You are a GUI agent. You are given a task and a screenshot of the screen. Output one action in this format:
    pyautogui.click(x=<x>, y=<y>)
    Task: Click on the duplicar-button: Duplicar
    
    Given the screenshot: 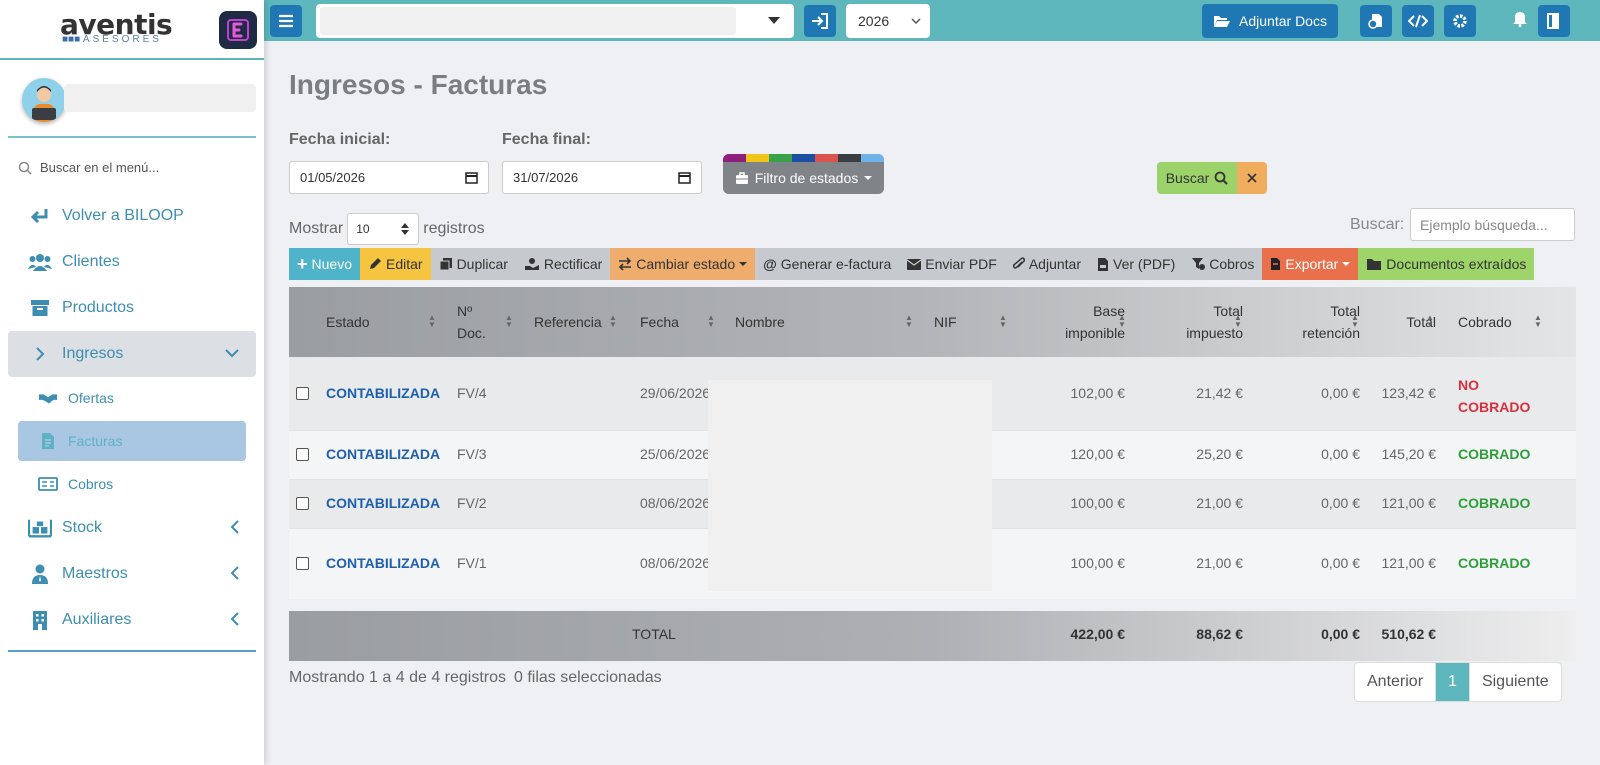 What is the action you would take?
    pyautogui.click(x=473, y=264)
    